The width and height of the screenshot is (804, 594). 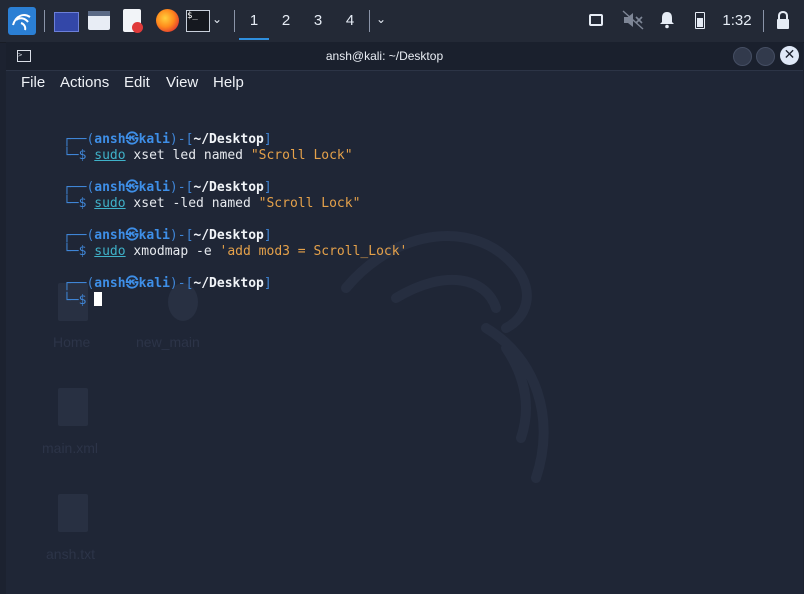 I want to click on ghost-home-label: Home, so click(x=72, y=342).